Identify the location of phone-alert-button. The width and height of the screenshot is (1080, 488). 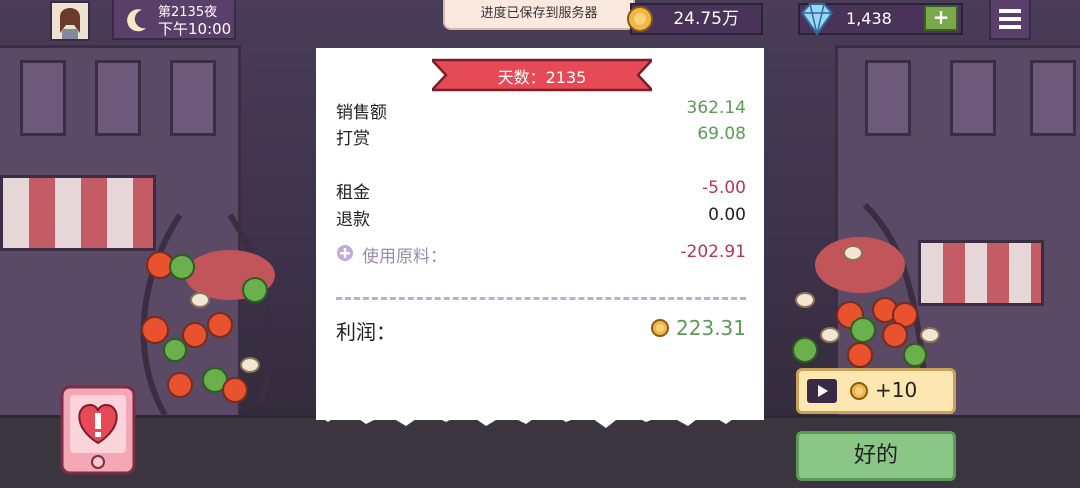
(98, 430).